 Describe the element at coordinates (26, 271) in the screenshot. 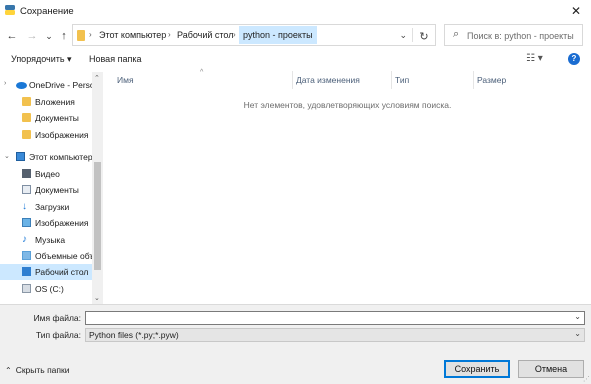

I see `desktop-icon` at that location.